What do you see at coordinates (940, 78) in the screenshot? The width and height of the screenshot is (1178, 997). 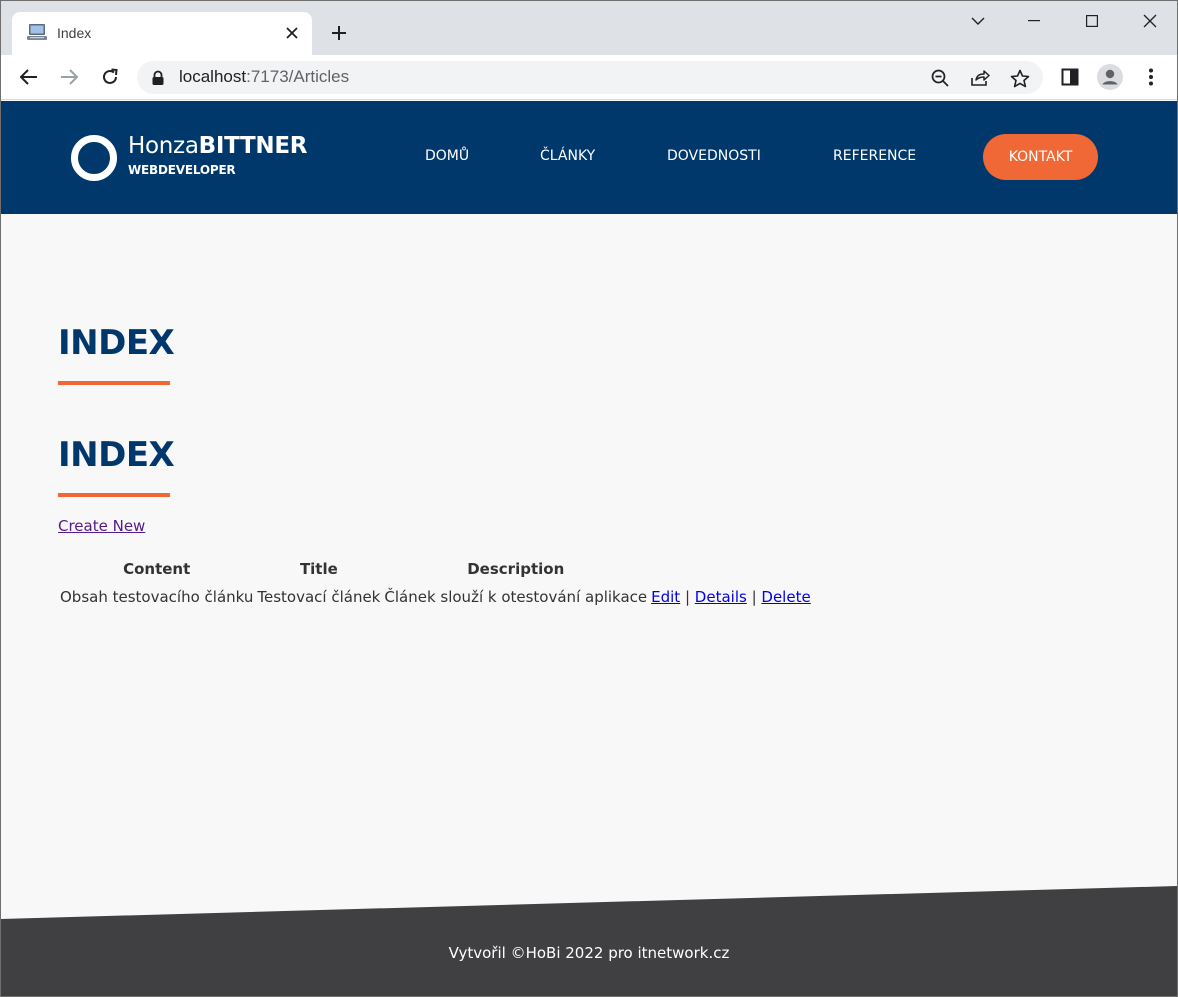 I see `zoom-icon` at bounding box center [940, 78].